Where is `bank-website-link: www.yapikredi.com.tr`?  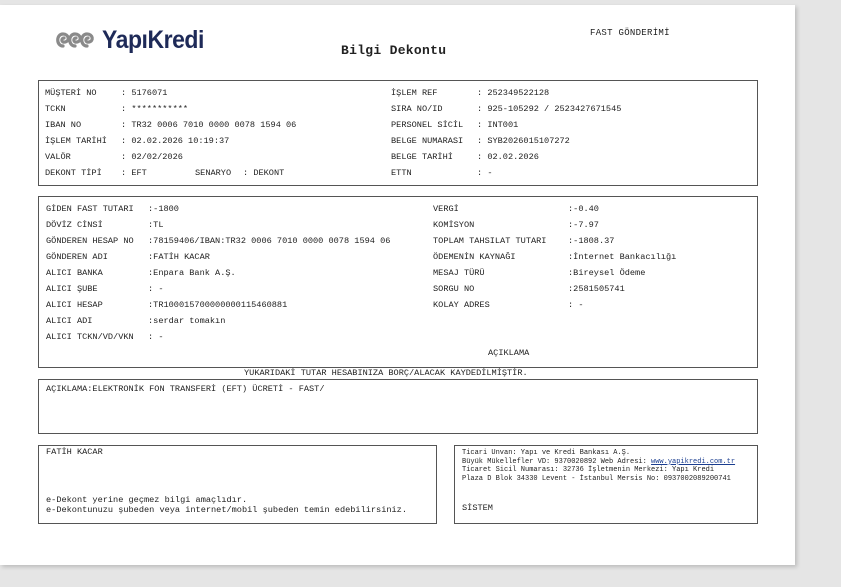 bank-website-link: www.yapikredi.com.tr is located at coordinates (693, 462).